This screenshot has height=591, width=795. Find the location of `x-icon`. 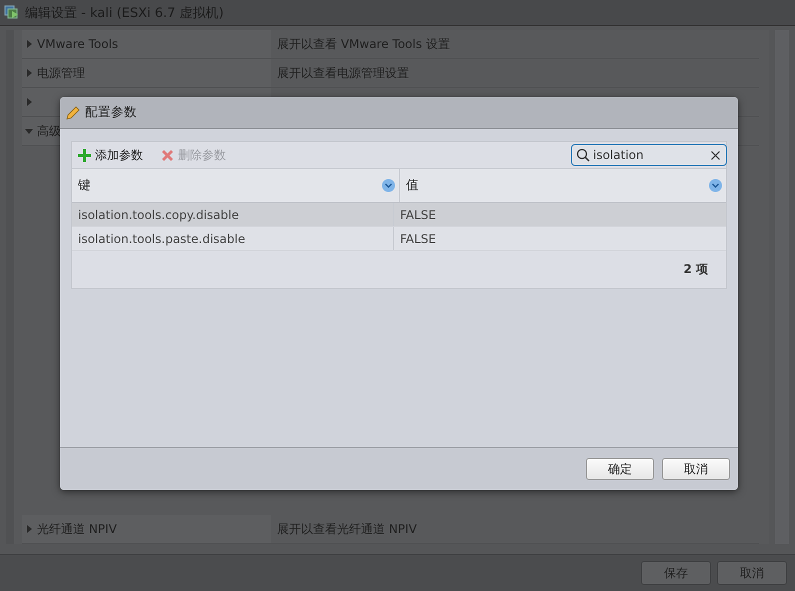

x-icon is located at coordinates (167, 155).